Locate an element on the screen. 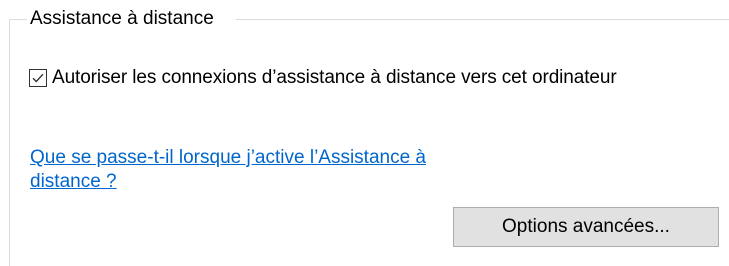  checkmark-icon is located at coordinates (38, 78).